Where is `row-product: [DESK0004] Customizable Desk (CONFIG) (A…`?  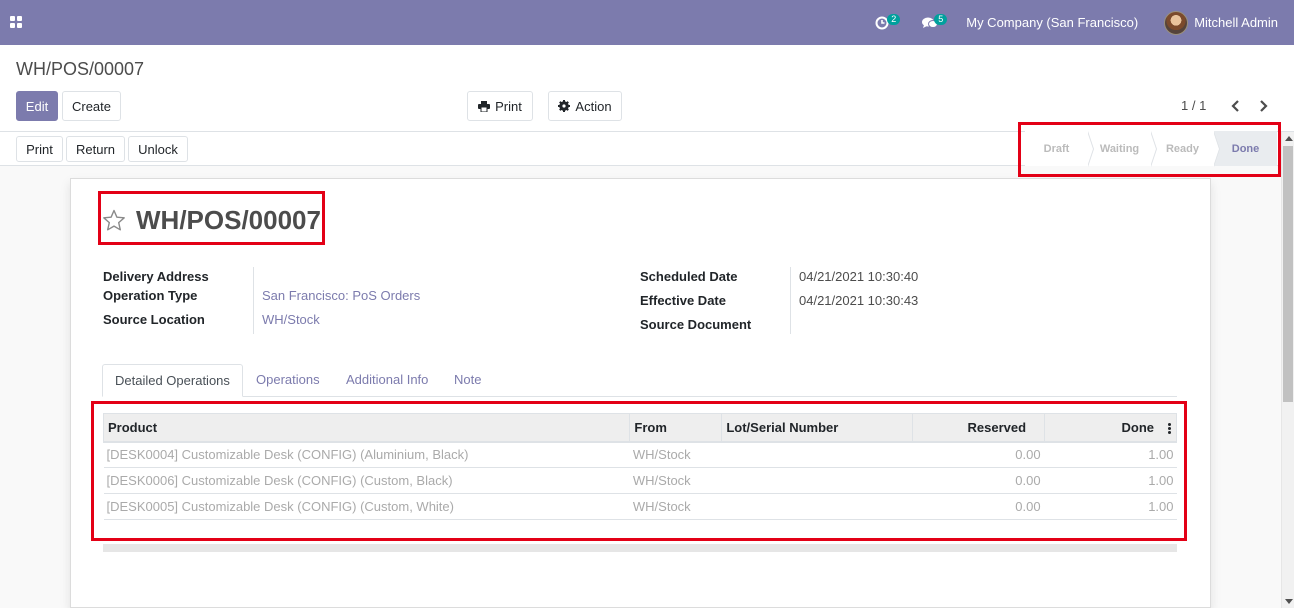 row-product: [DESK0004] Customizable Desk (CONFIG) (A… is located at coordinates (366, 454).